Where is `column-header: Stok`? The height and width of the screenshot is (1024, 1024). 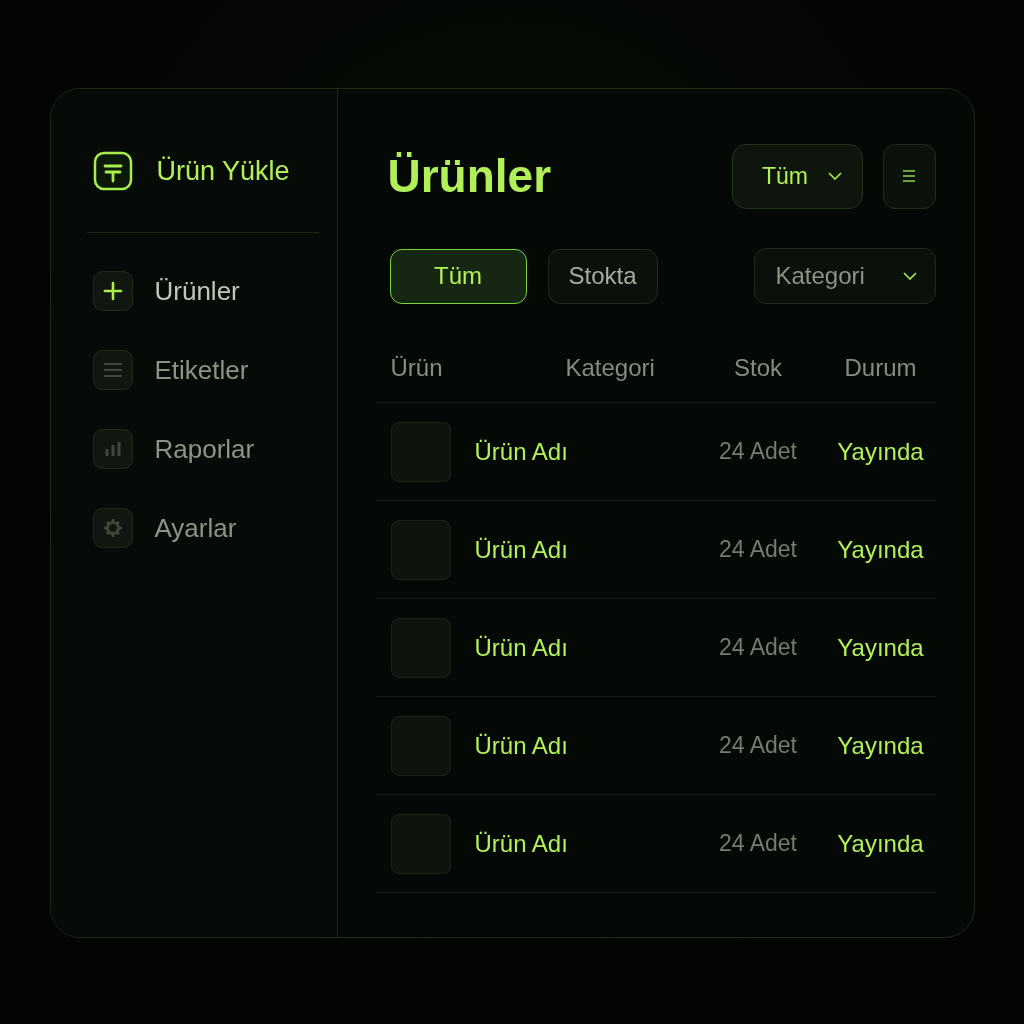
column-header: Stok is located at coordinates (758, 368).